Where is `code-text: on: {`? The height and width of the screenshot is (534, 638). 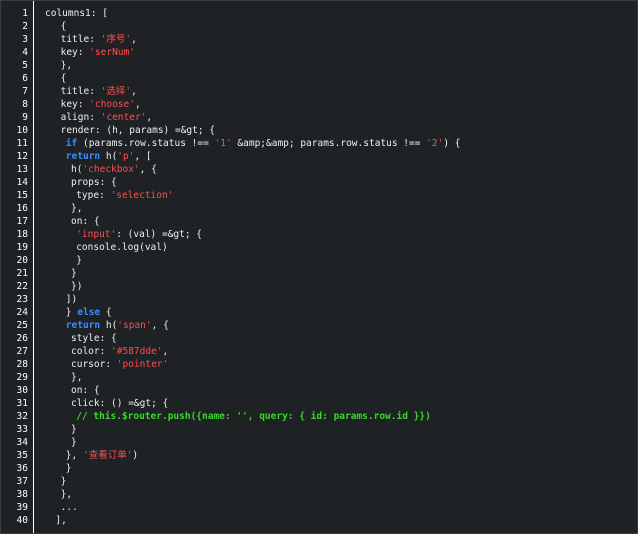 code-text: on: { is located at coordinates (85, 221).